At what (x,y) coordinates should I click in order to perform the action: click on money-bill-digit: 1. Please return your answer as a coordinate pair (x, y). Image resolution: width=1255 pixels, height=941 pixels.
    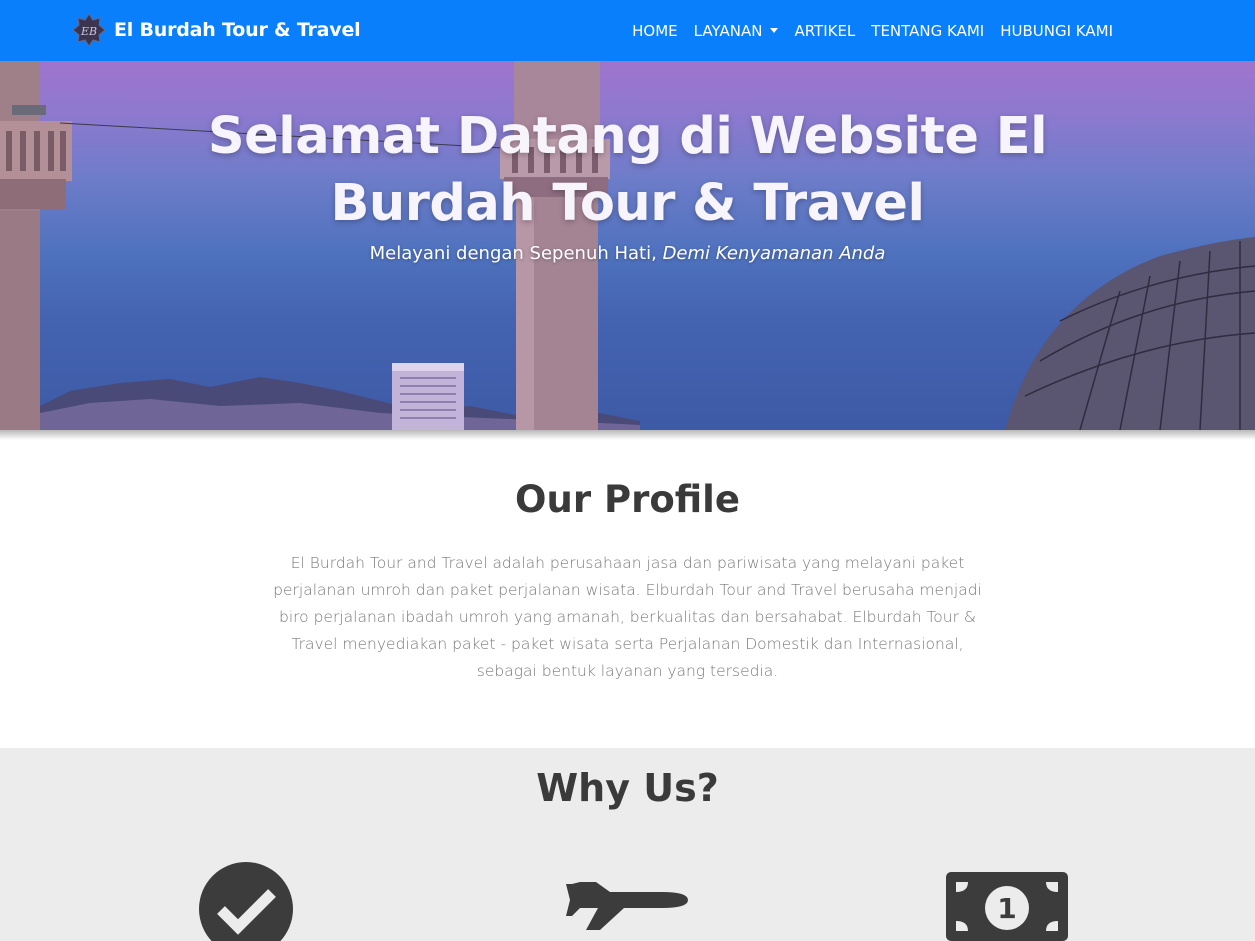
    Looking at the image, I should click on (1006, 908).